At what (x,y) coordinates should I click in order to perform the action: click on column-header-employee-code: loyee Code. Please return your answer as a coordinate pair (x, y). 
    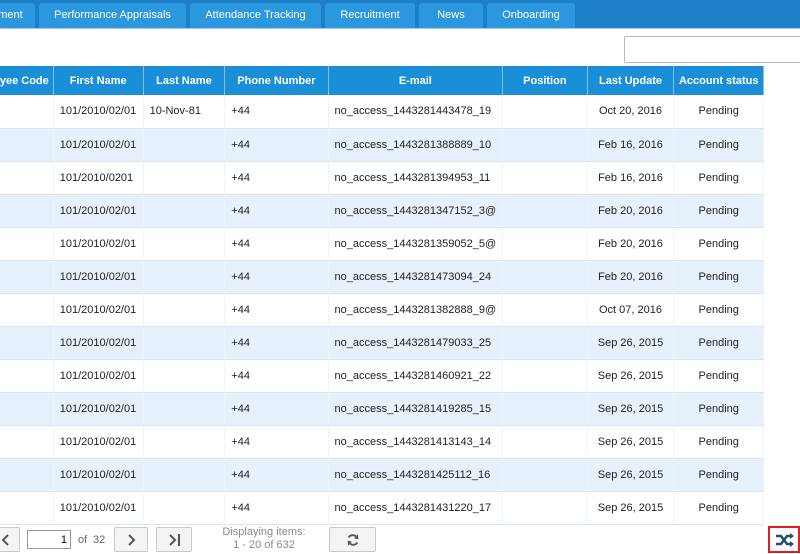
    Looking at the image, I should click on (27, 80).